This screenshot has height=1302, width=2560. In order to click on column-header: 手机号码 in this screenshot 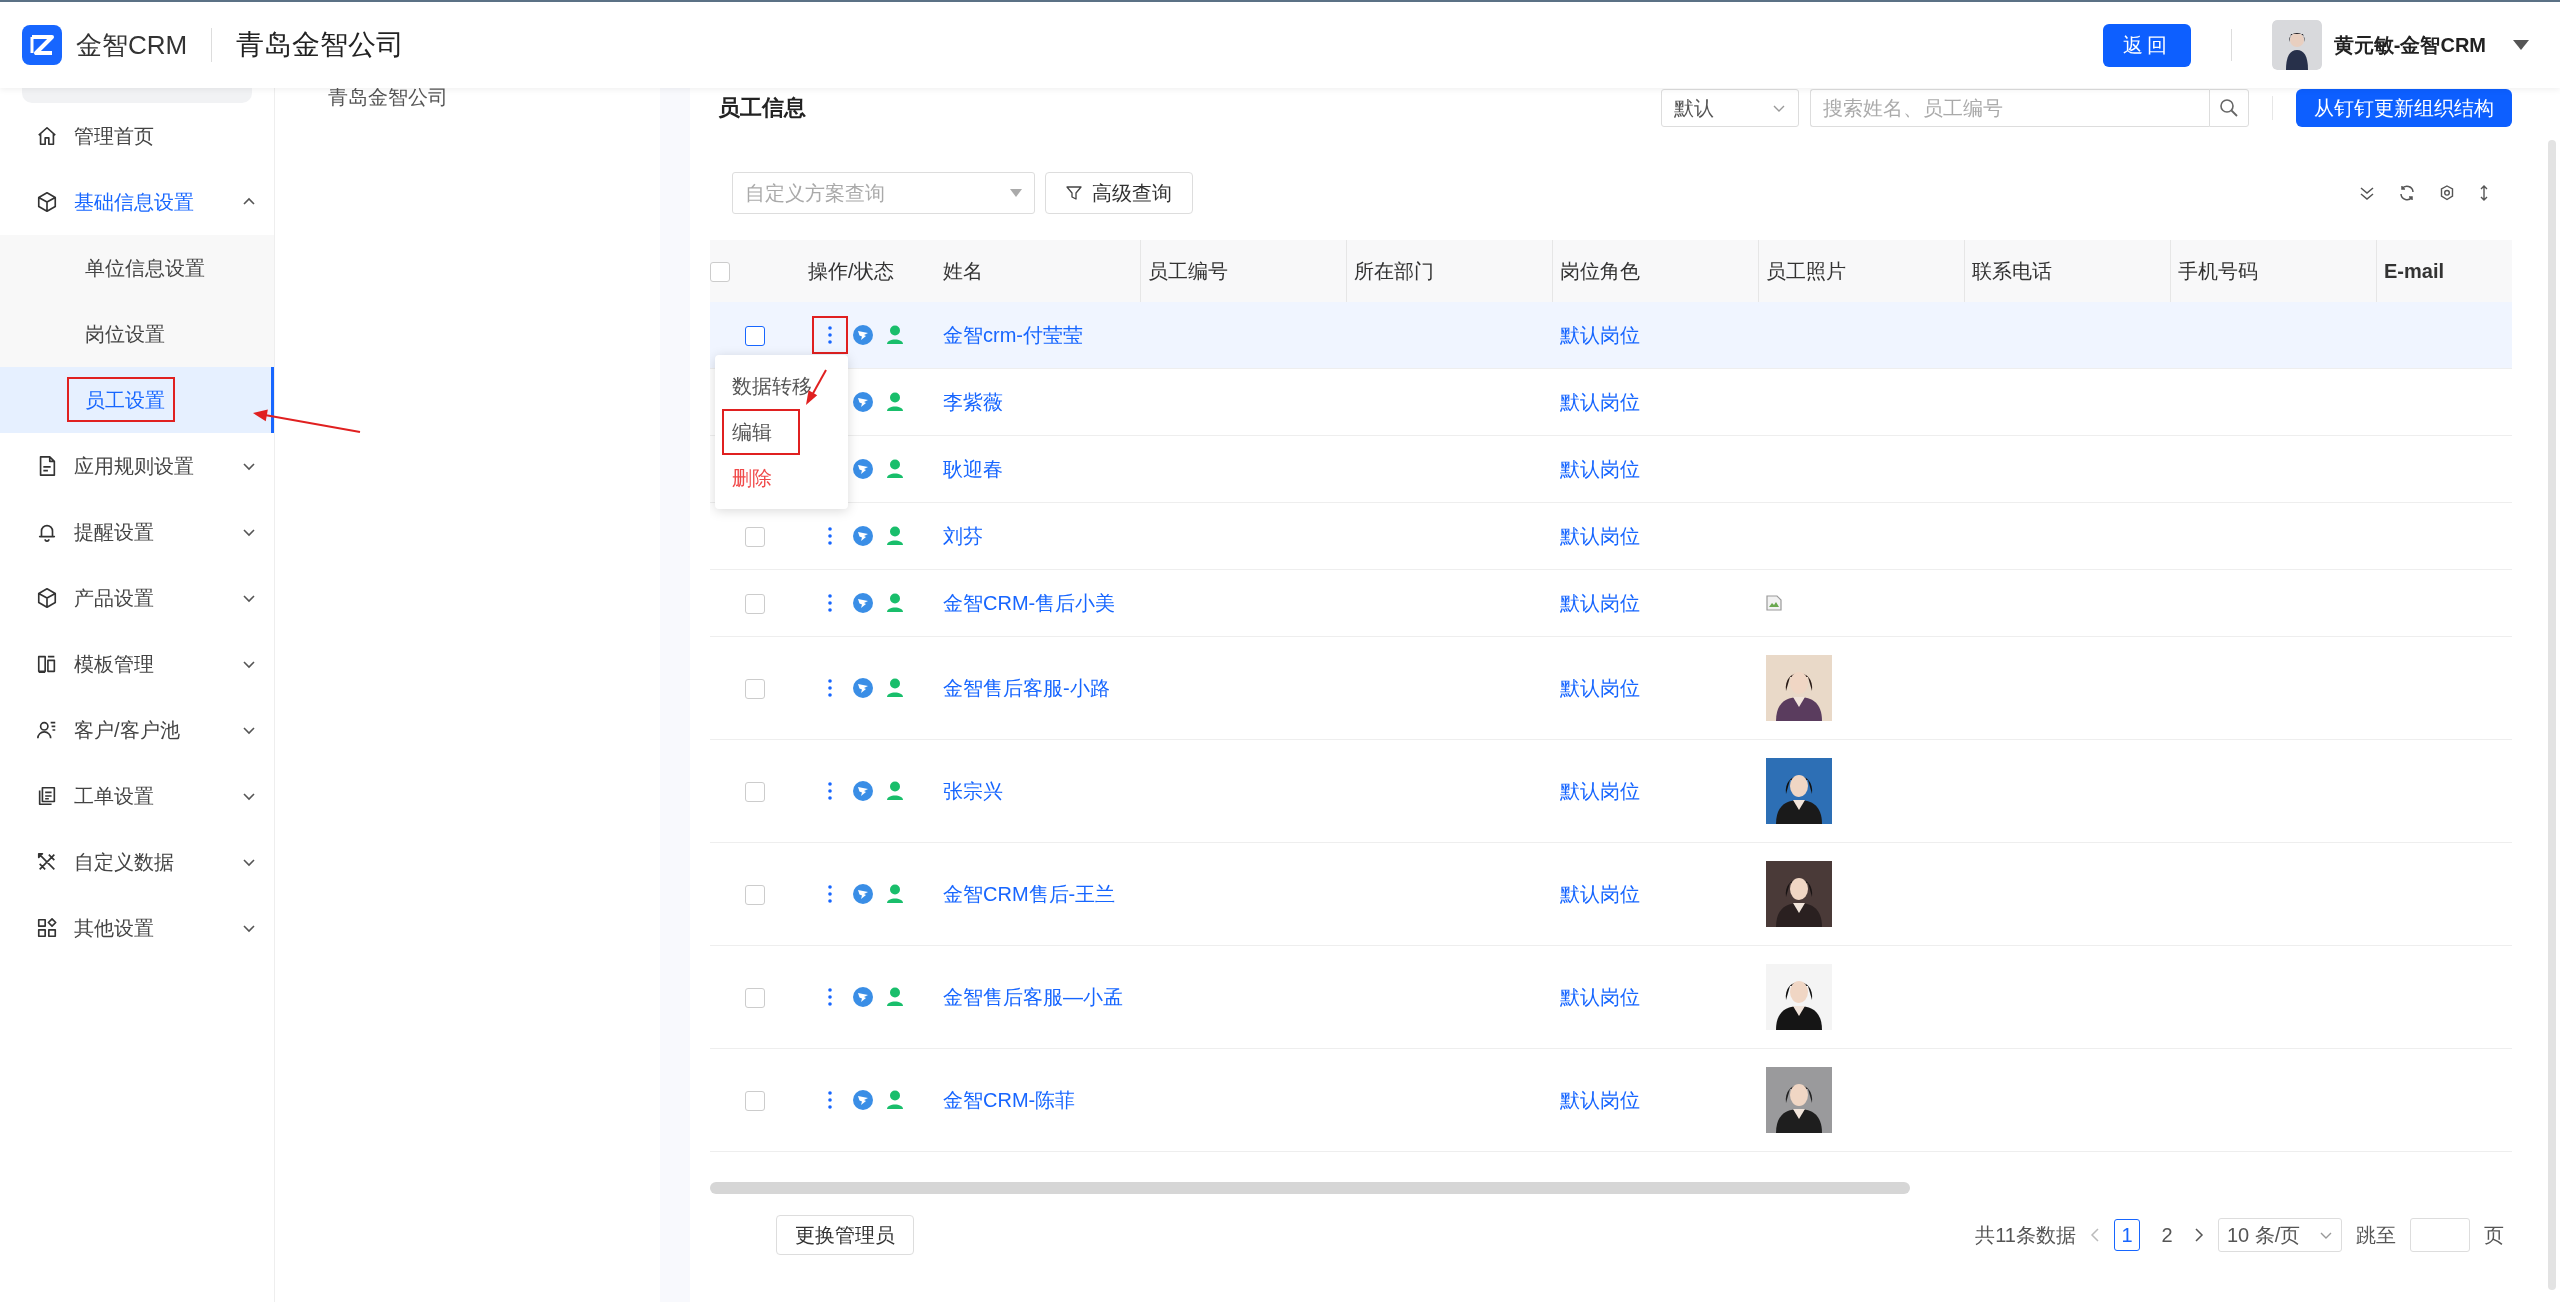, I will do `click(2273, 271)`.